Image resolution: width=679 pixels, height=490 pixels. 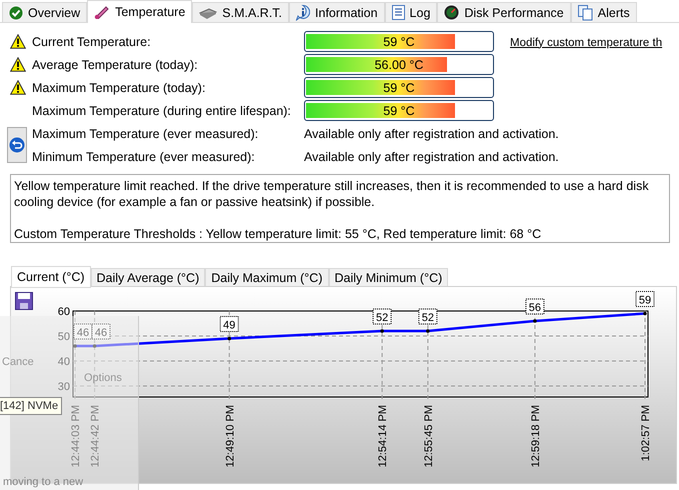 What do you see at coordinates (64, 337) in the screenshot?
I see `y-tick-label: 50` at bounding box center [64, 337].